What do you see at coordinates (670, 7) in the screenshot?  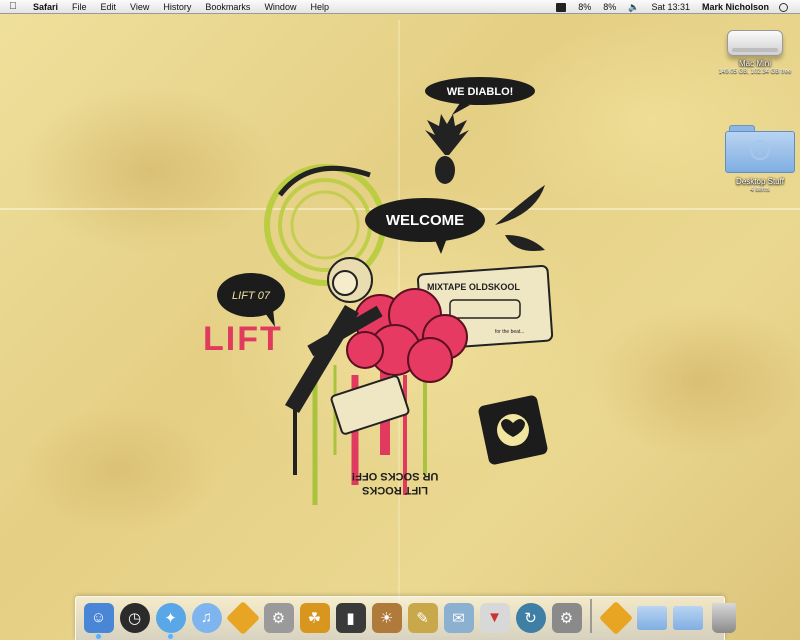 I see `menu-clock: Sat 13:31` at bounding box center [670, 7].